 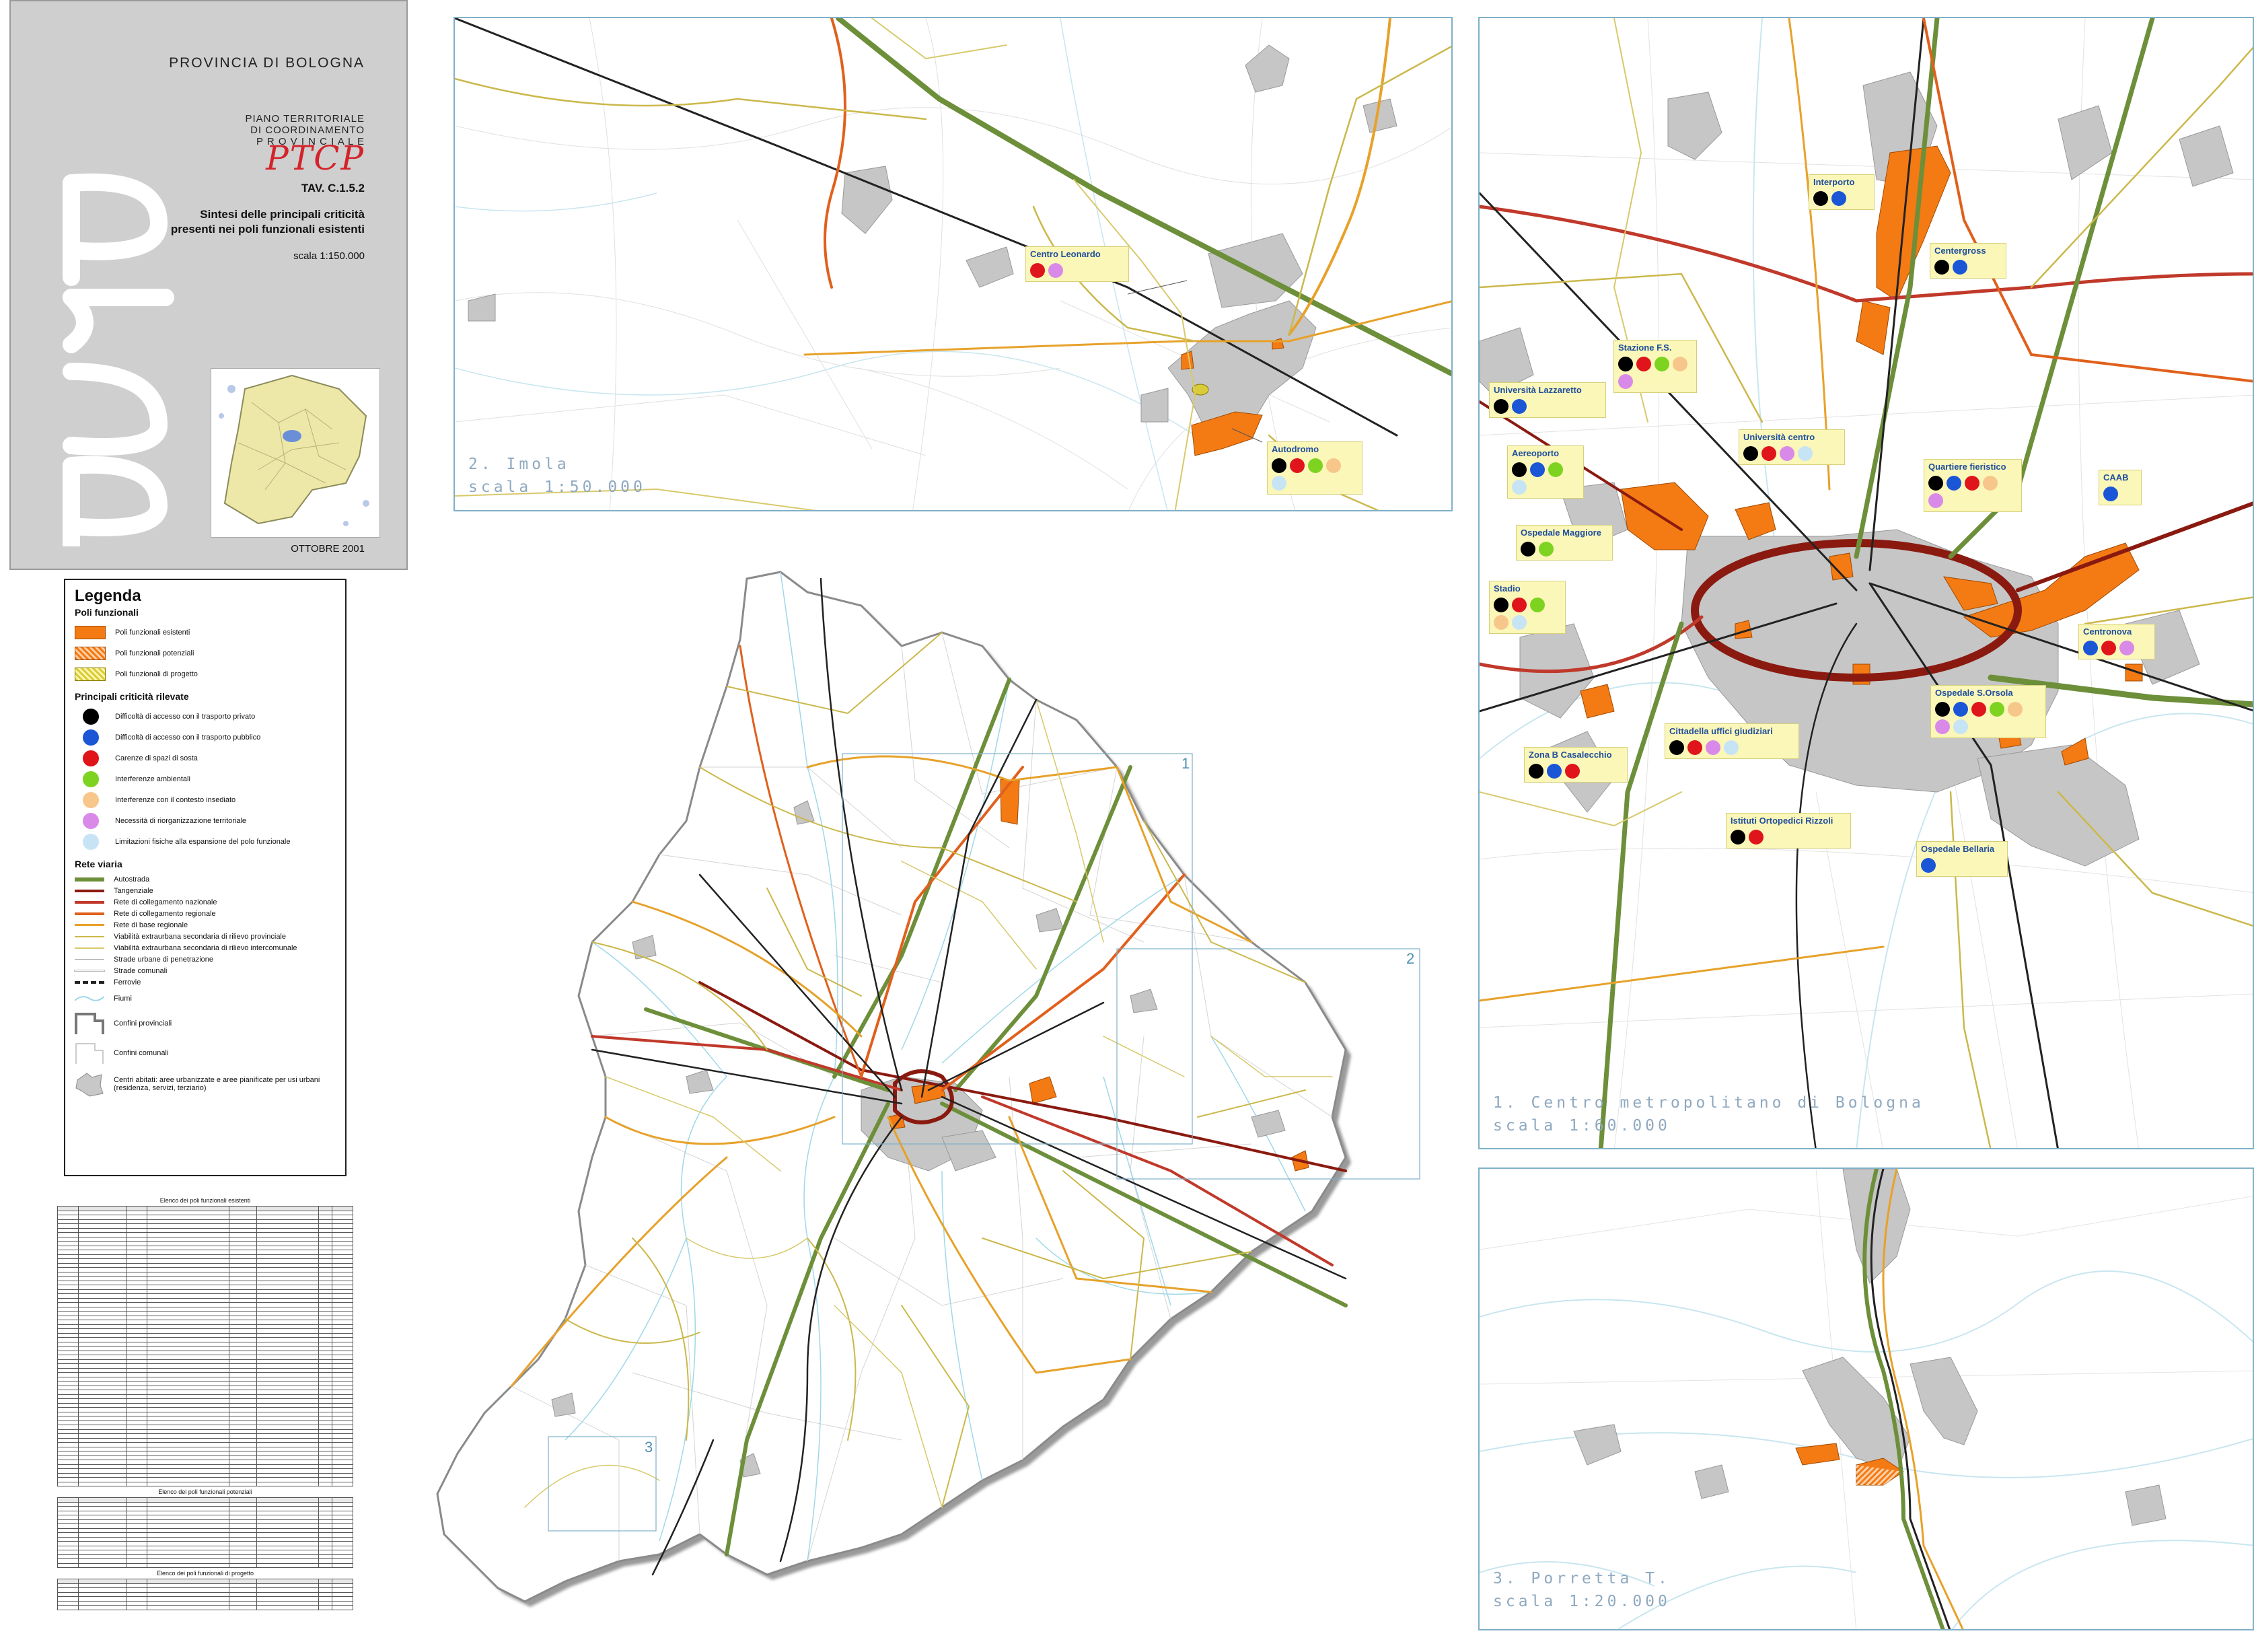 I want to click on map-inset-imola: 2. Imola scala 1:50.000, so click(x=953, y=264).